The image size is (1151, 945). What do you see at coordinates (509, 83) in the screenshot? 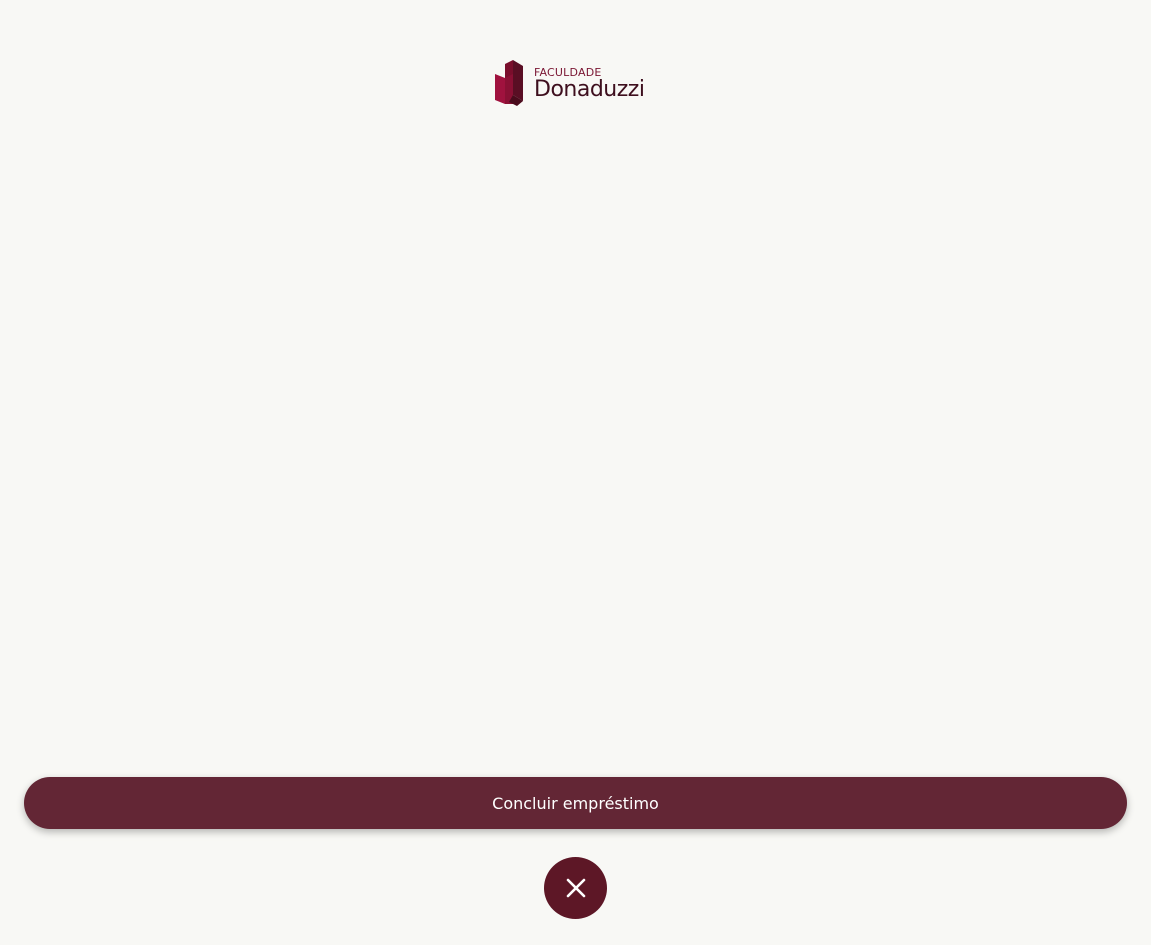
I see `logo-mark-icon` at bounding box center [509, 83].